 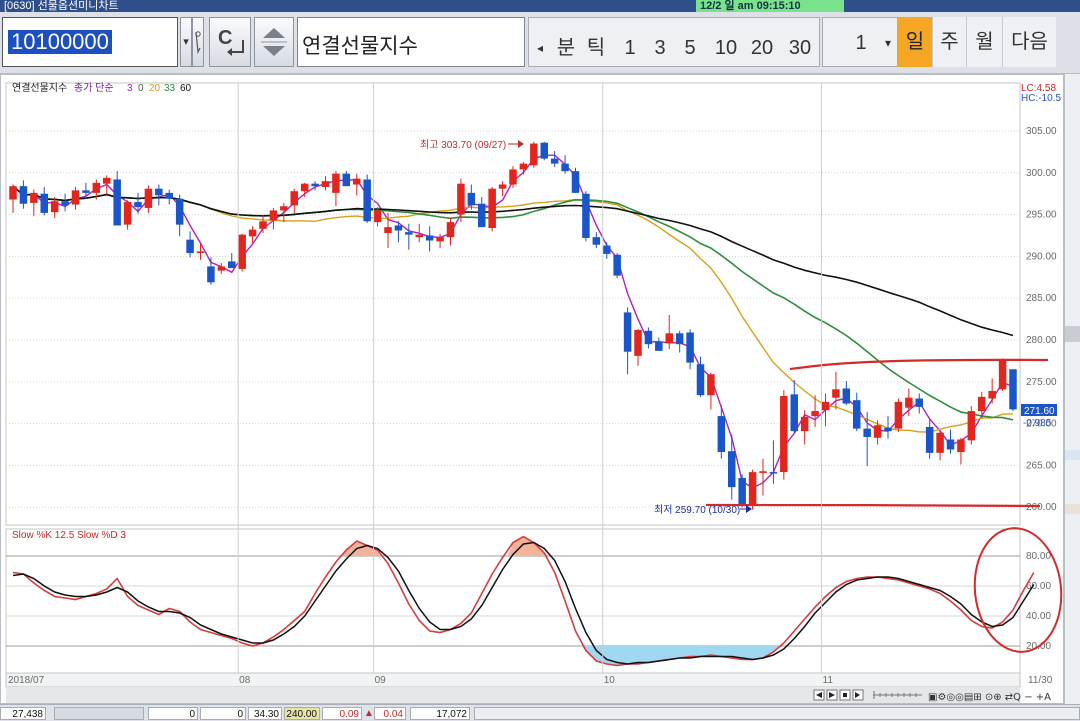 I want to click on period-minute: 분, so click(x=566, y=48).